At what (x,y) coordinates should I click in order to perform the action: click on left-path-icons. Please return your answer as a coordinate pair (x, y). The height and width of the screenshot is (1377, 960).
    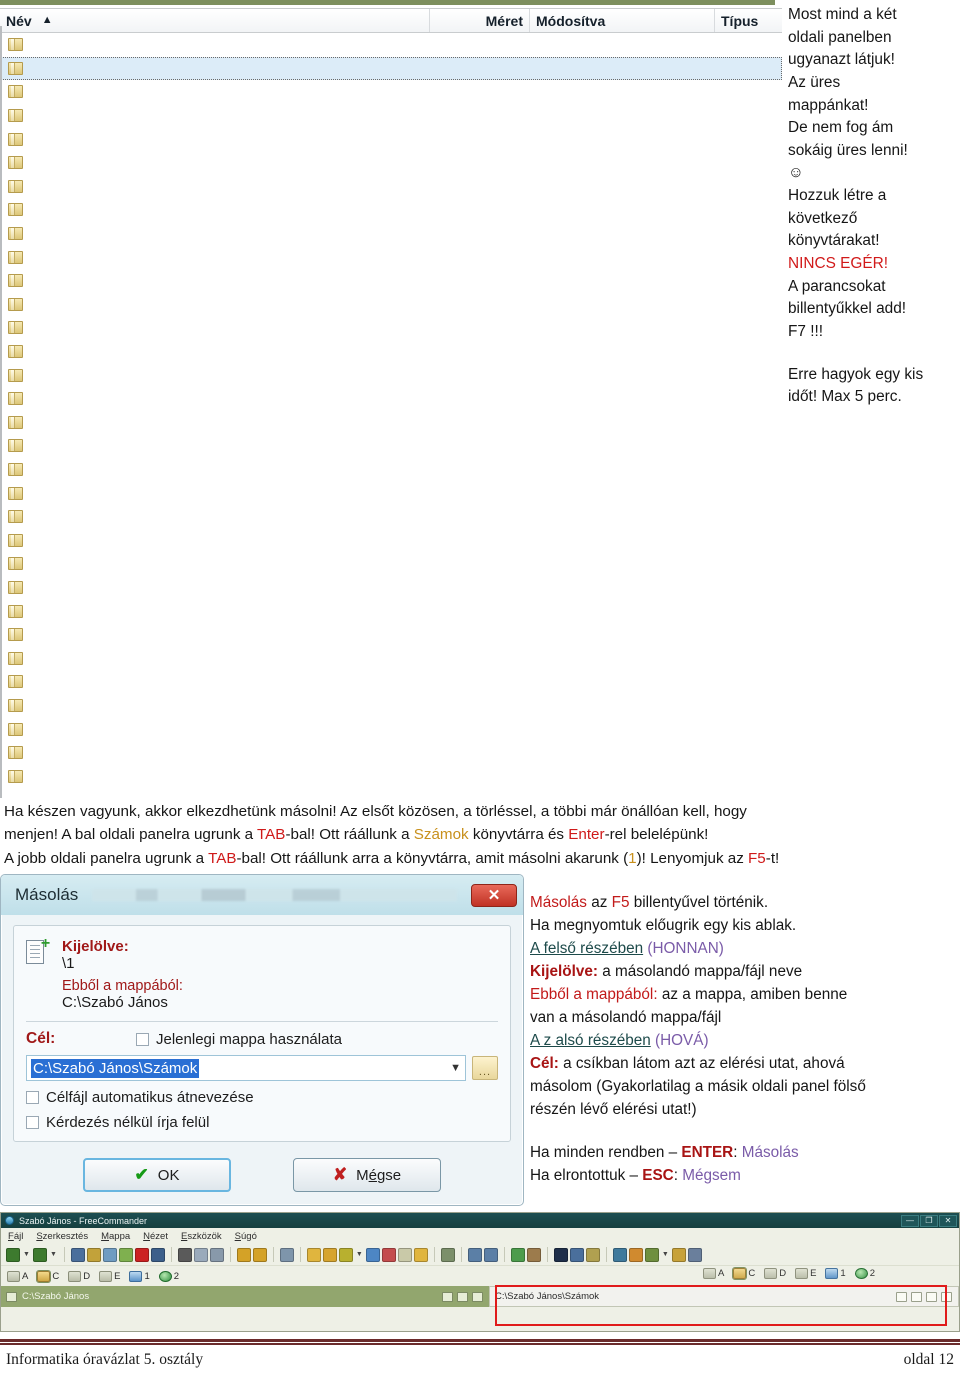
    Looking at the image, I should click on (465, 1296).